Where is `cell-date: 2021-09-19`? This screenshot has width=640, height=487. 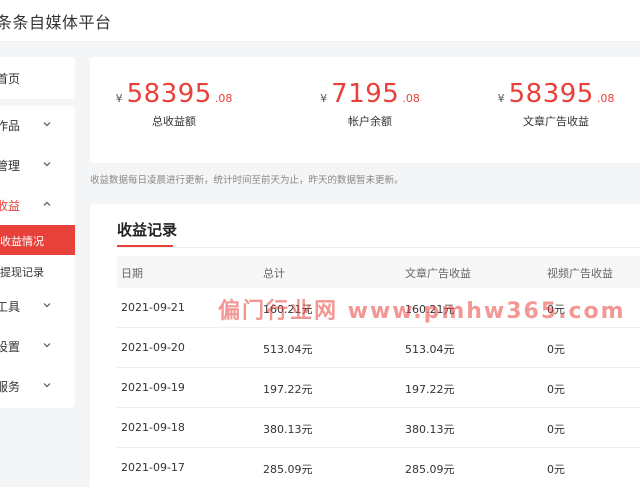 cell-date: 2021-09-19 is located at coordinates (153, 387).